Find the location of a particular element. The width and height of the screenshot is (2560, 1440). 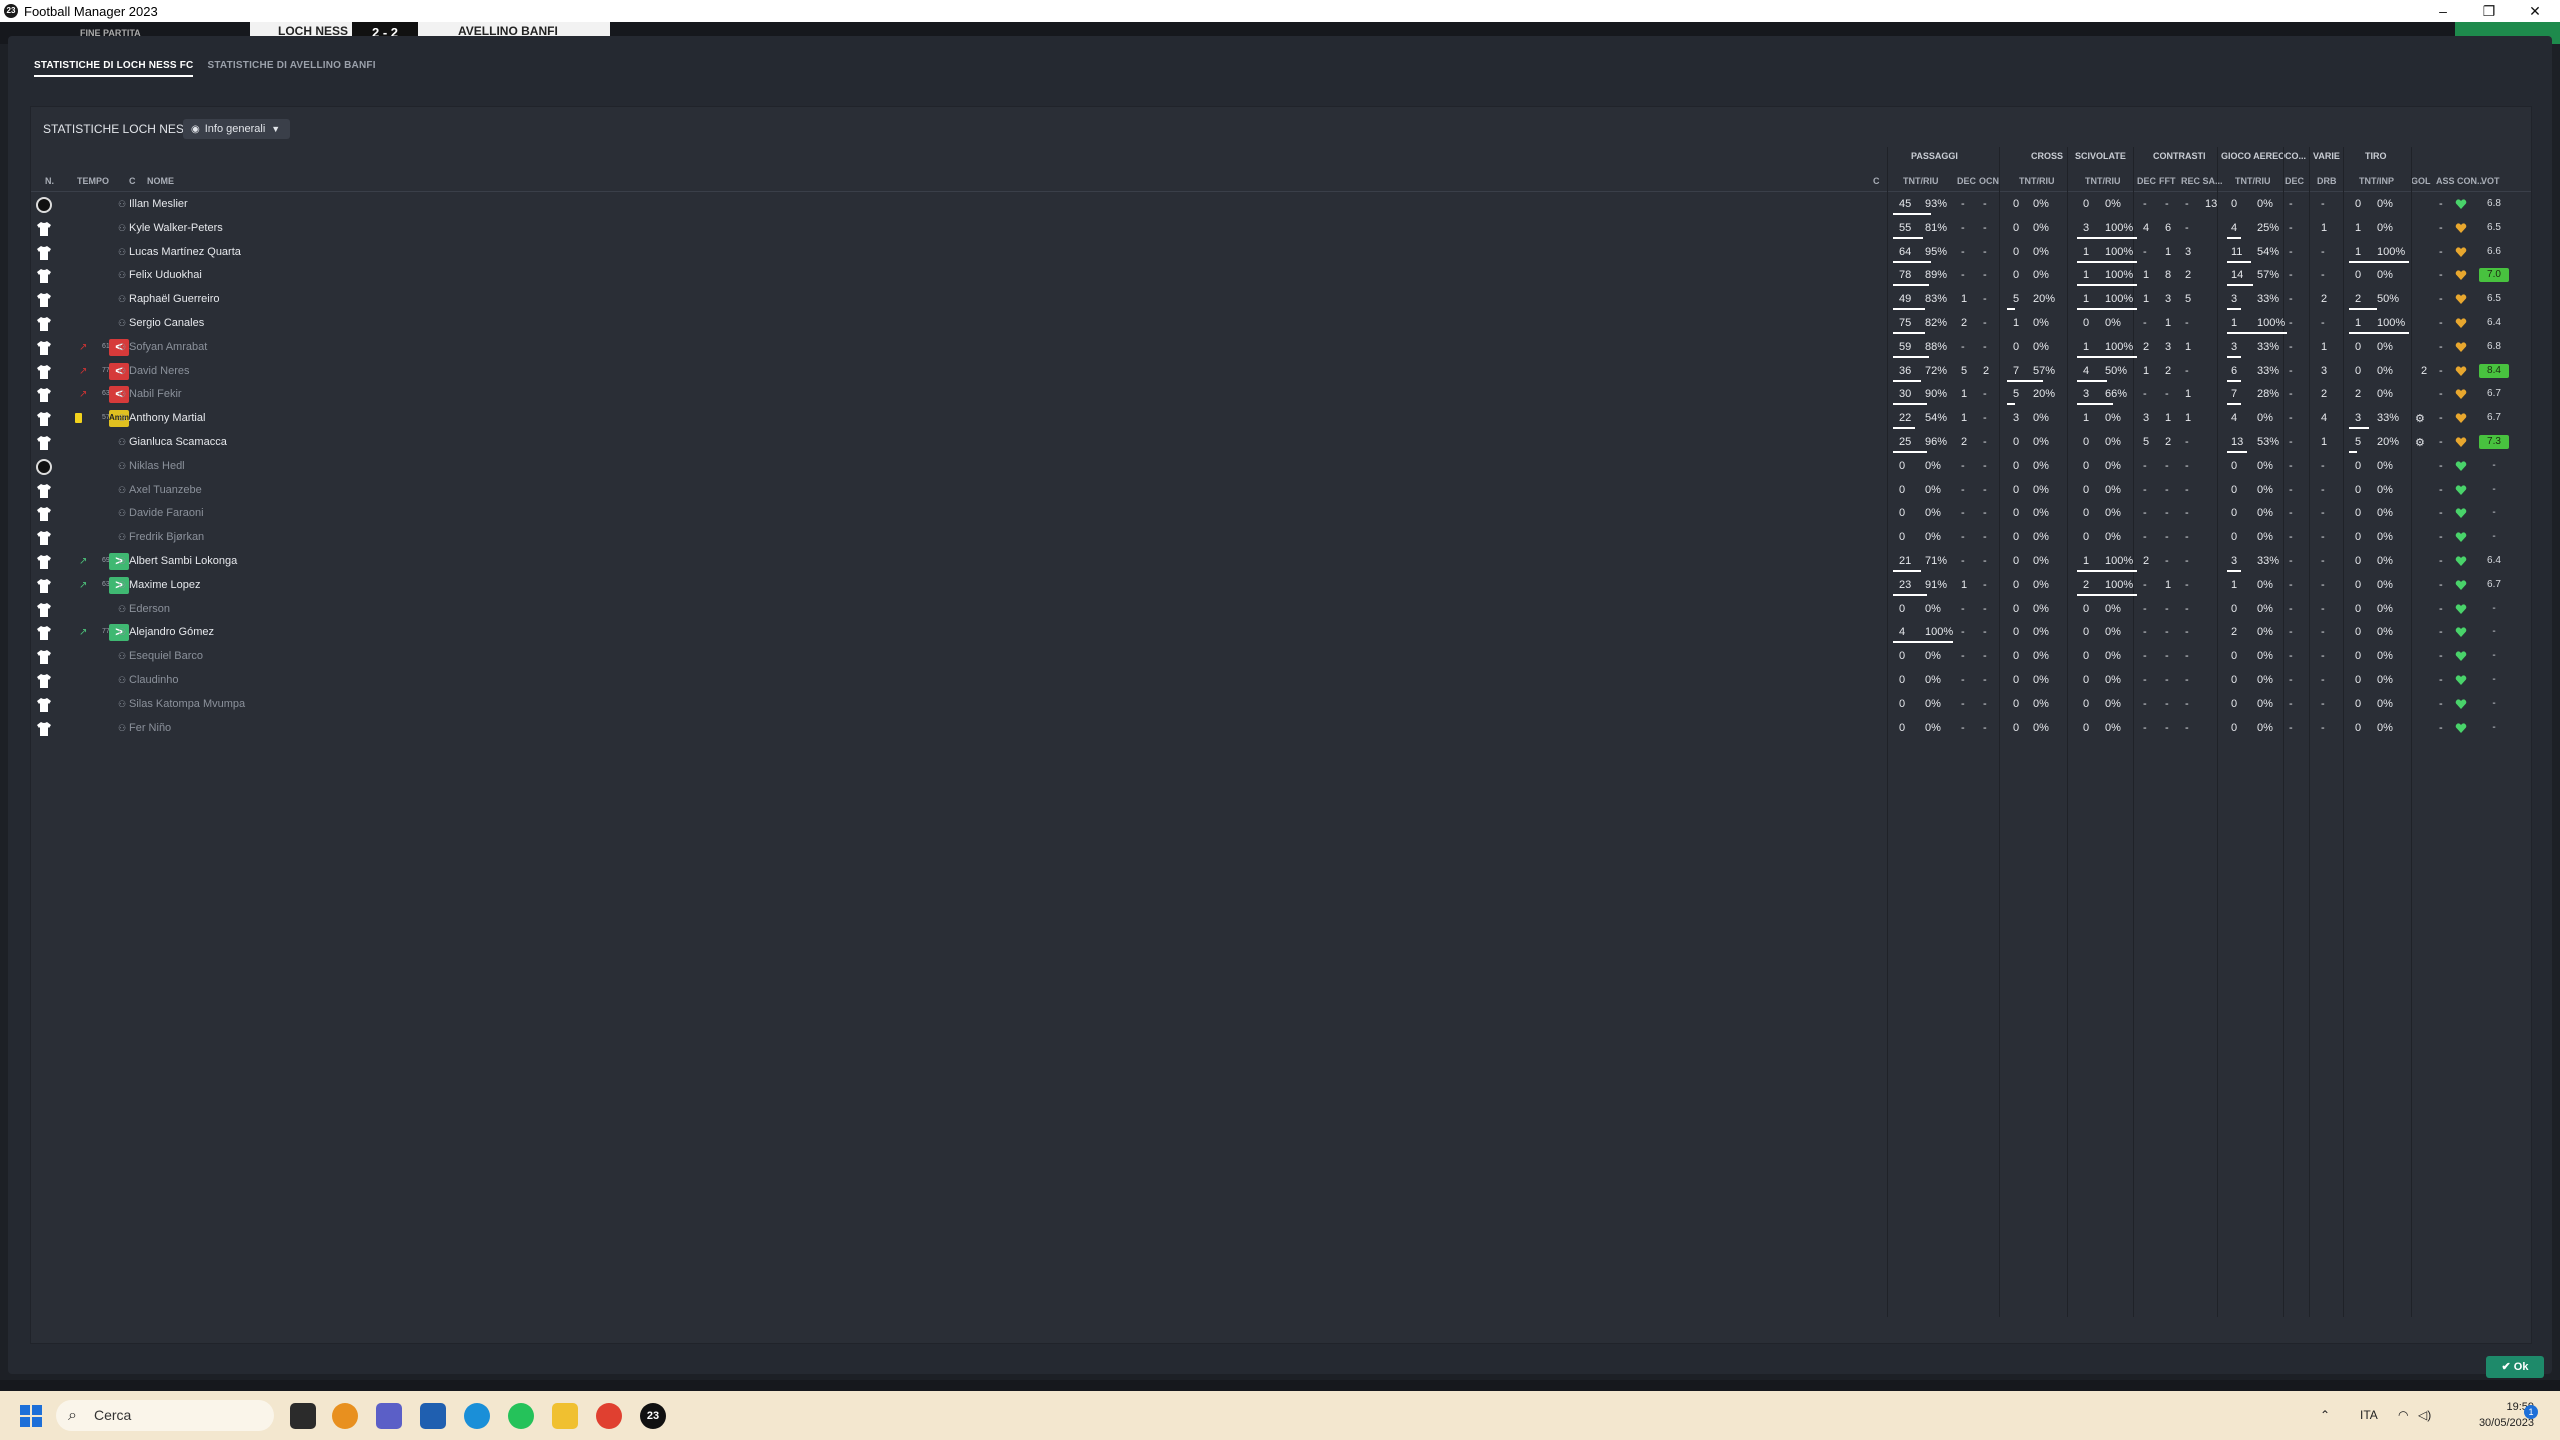

ok-button: ✔ Ok is located at coordinates (2515, 1367).